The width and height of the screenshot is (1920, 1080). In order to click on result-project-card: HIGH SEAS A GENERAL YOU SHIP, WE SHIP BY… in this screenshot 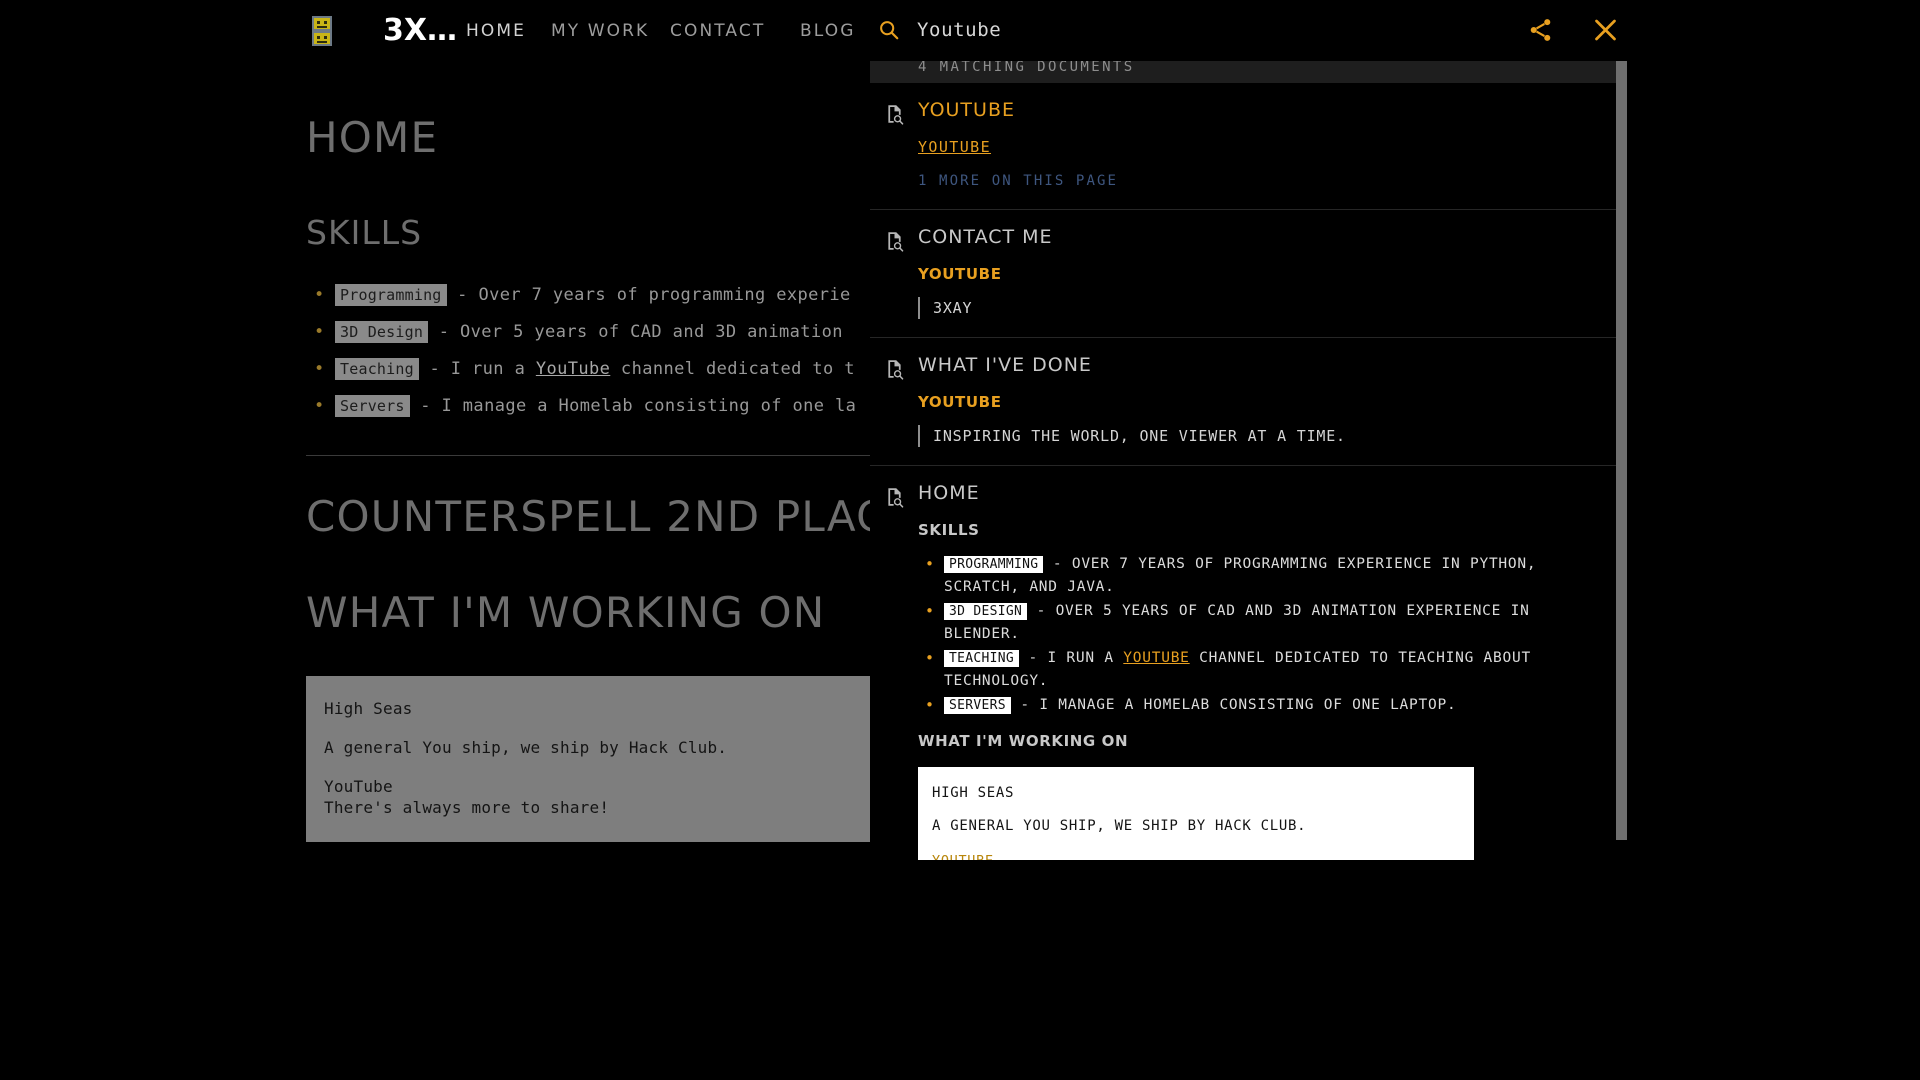, I will do `click(1196, 813)`.